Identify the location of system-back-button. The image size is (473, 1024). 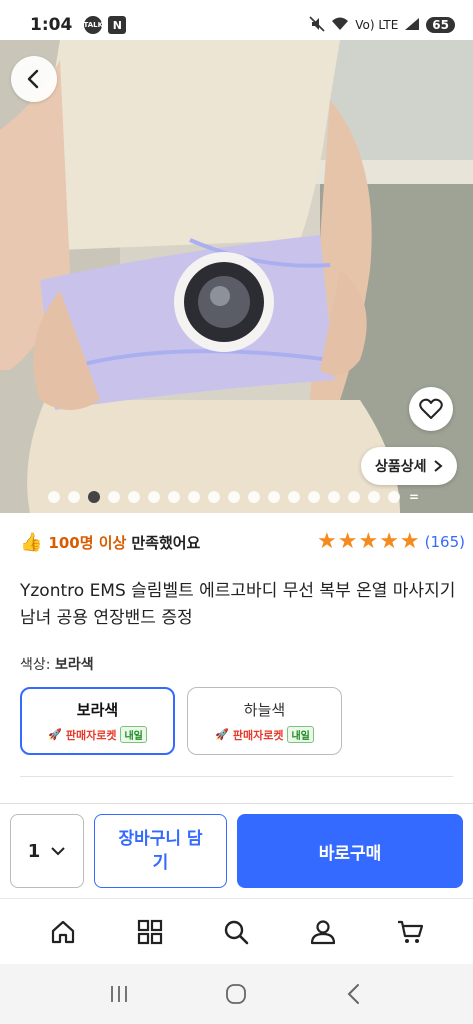
(354, 994).